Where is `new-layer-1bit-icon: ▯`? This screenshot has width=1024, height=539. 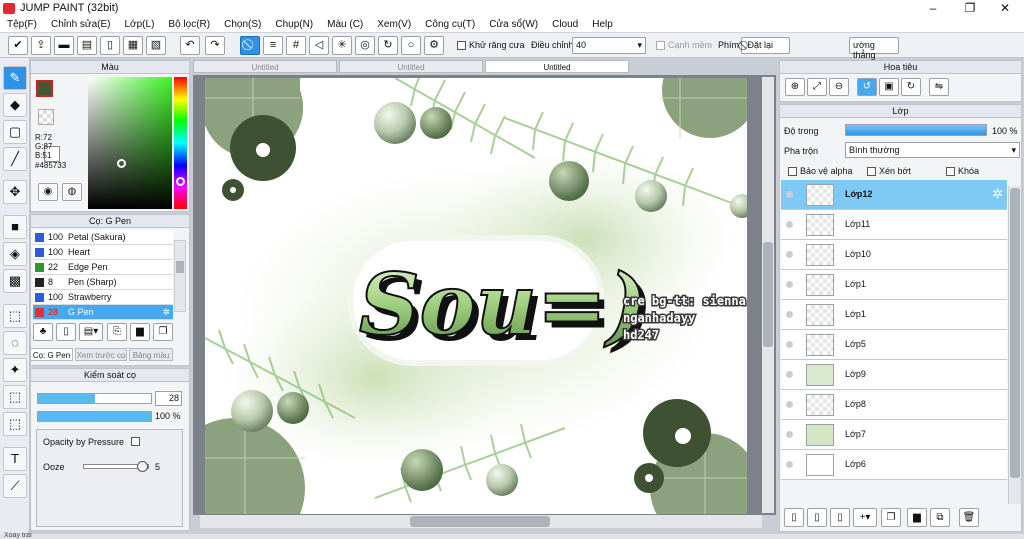 new-layer-1bit-icon: ▯ is located at coordinates (840, 517).